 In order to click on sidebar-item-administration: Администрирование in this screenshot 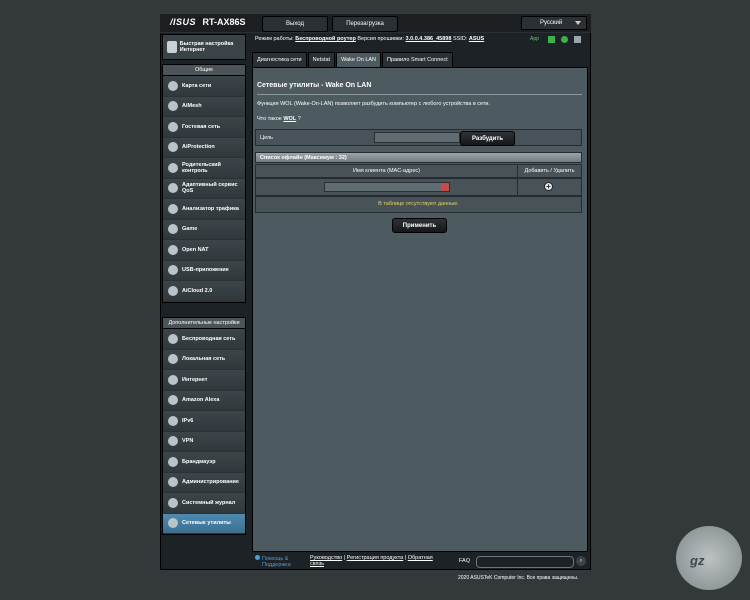, I will do `click(204, 482)`.